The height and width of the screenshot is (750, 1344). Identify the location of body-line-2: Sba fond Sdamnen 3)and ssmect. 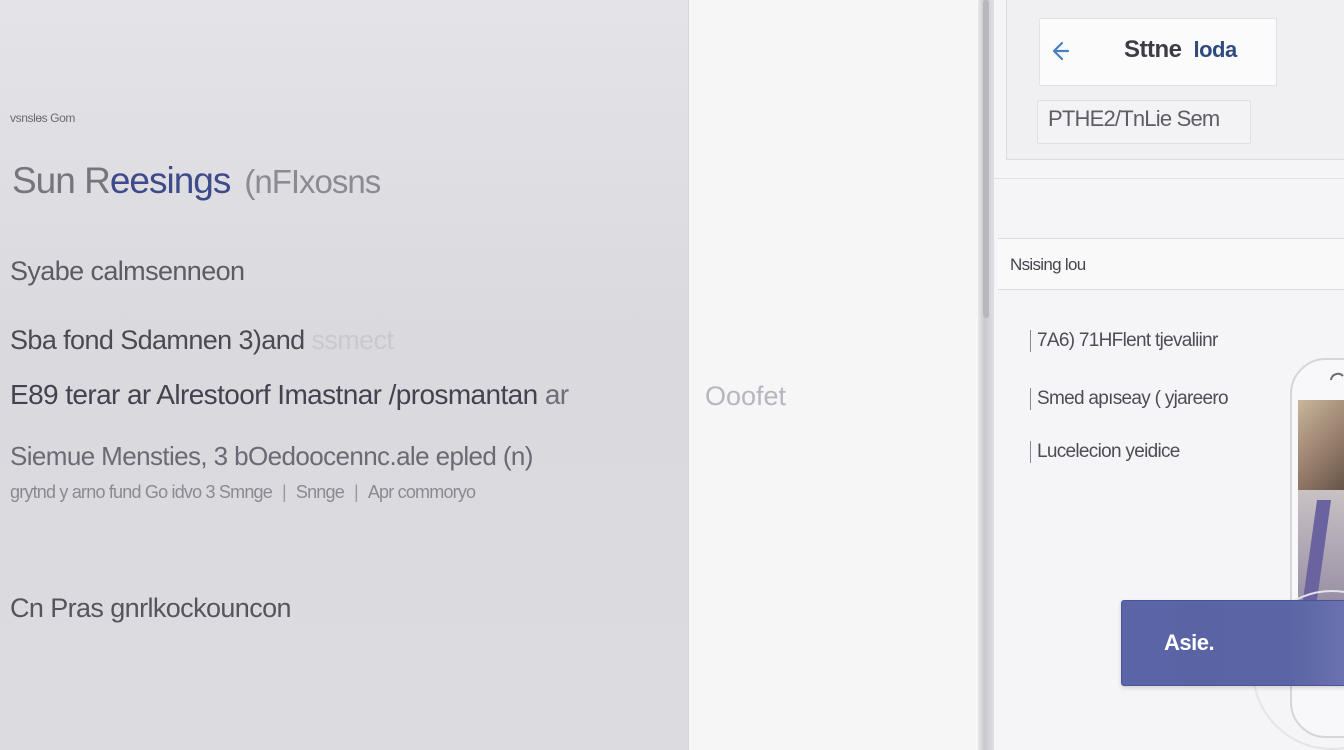
(202, 340).